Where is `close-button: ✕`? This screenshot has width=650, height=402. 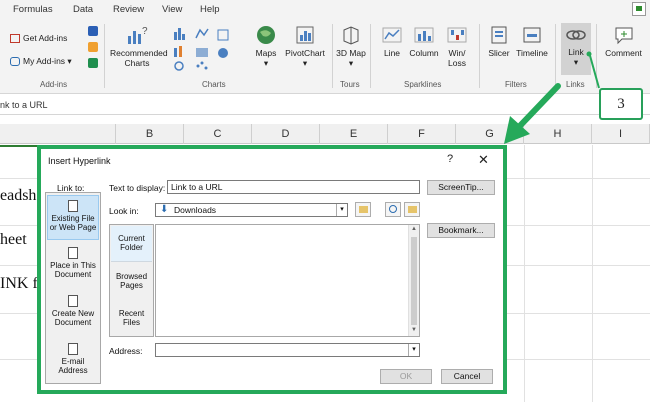
close-button: ✕ is located at coordinates (483, 160).